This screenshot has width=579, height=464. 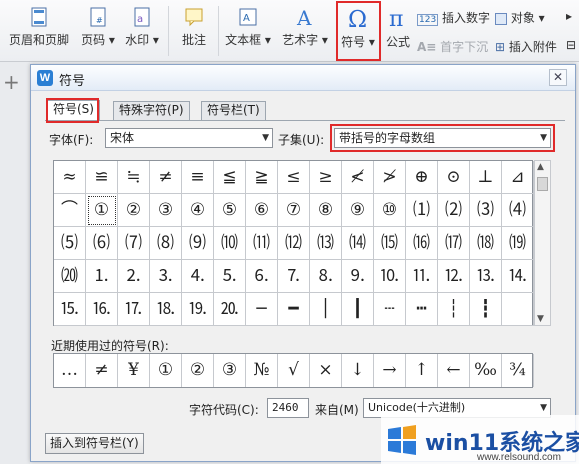 I want to click on symbol-cell: ⒁, so click(x=358, y=243).